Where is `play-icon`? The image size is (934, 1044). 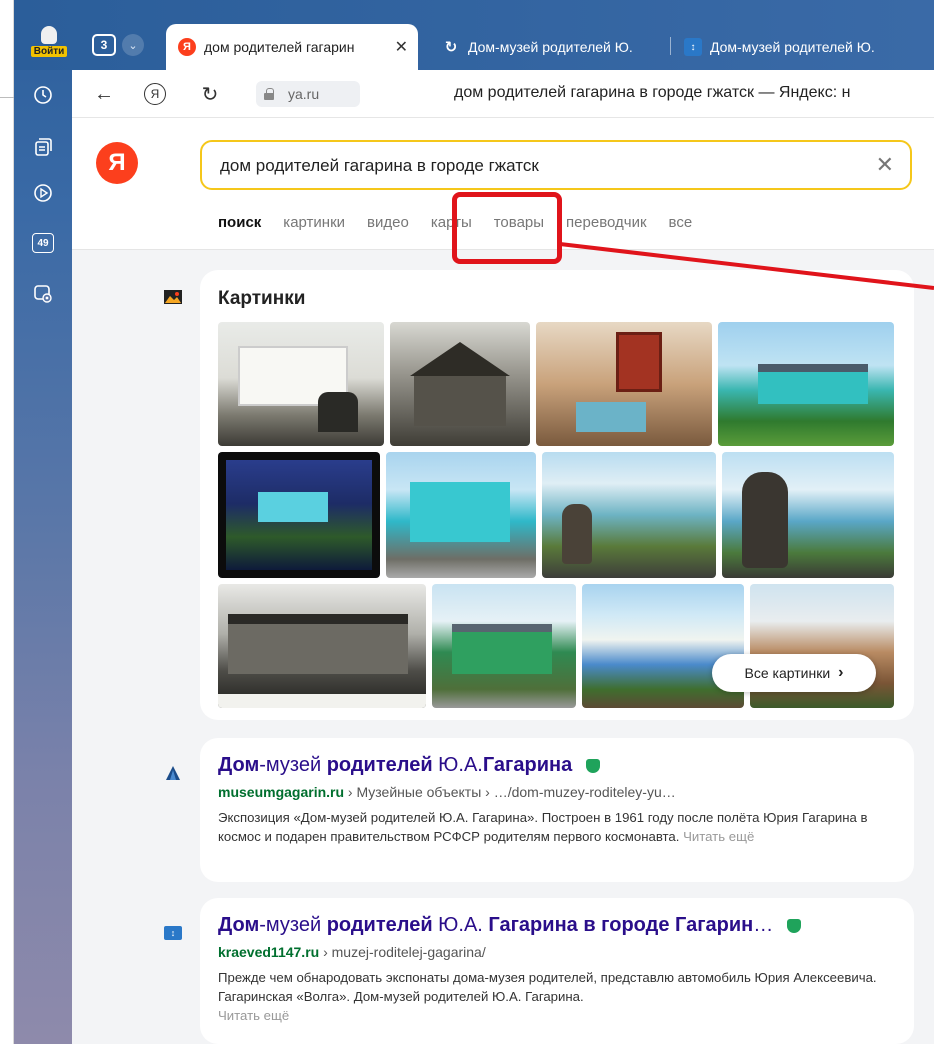
play-icon is located at coordinates (43, 193).